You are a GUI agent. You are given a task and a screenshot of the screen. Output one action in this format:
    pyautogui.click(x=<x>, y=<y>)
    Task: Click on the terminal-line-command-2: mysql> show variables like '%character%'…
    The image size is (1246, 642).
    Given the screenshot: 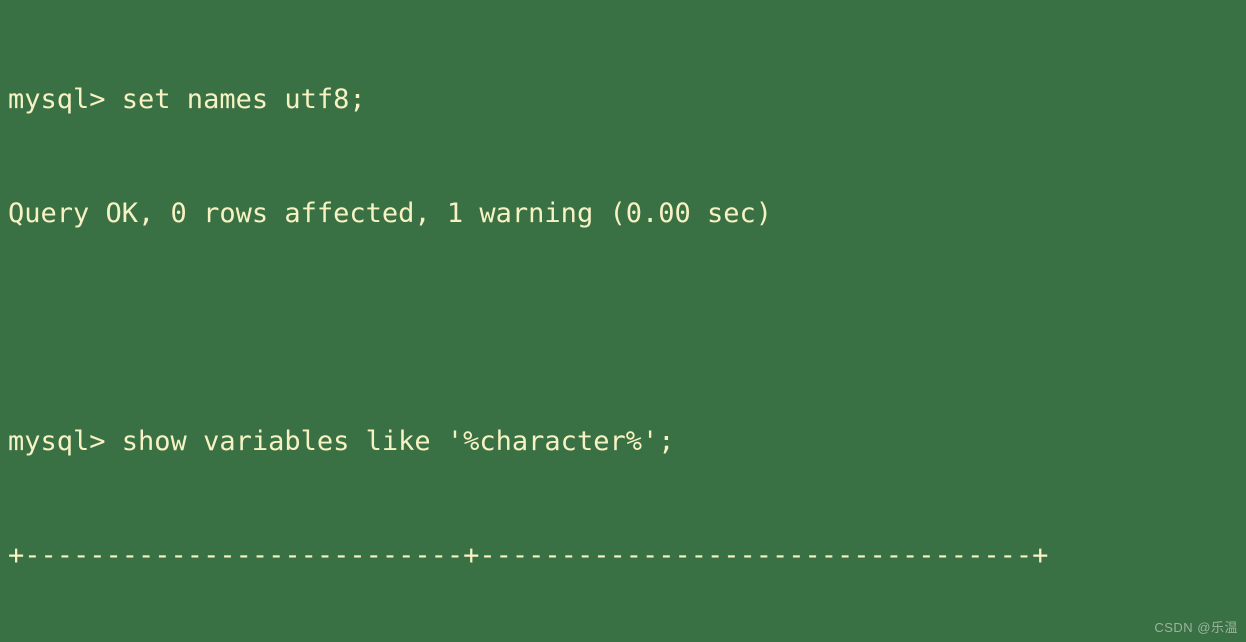 What is the action you would take?
    pyautogui.click(x=341, y=441)
    